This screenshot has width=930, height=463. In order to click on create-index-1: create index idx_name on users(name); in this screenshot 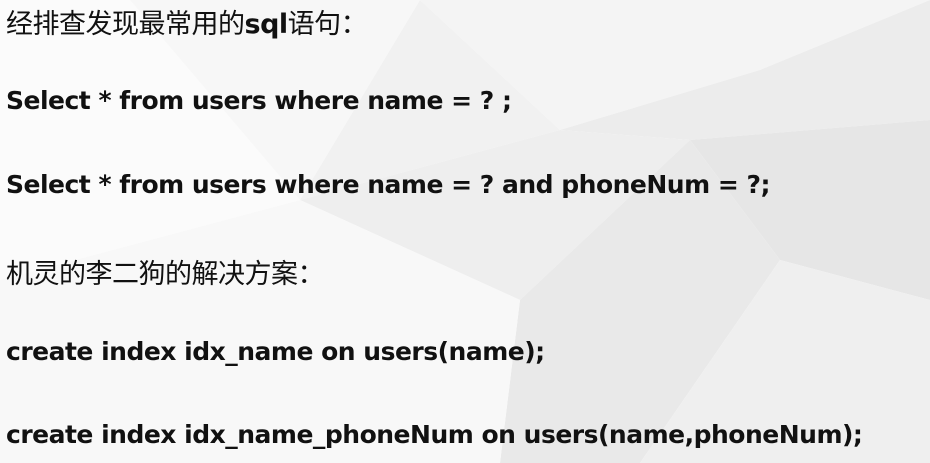, I will do `click(275, 351)`.